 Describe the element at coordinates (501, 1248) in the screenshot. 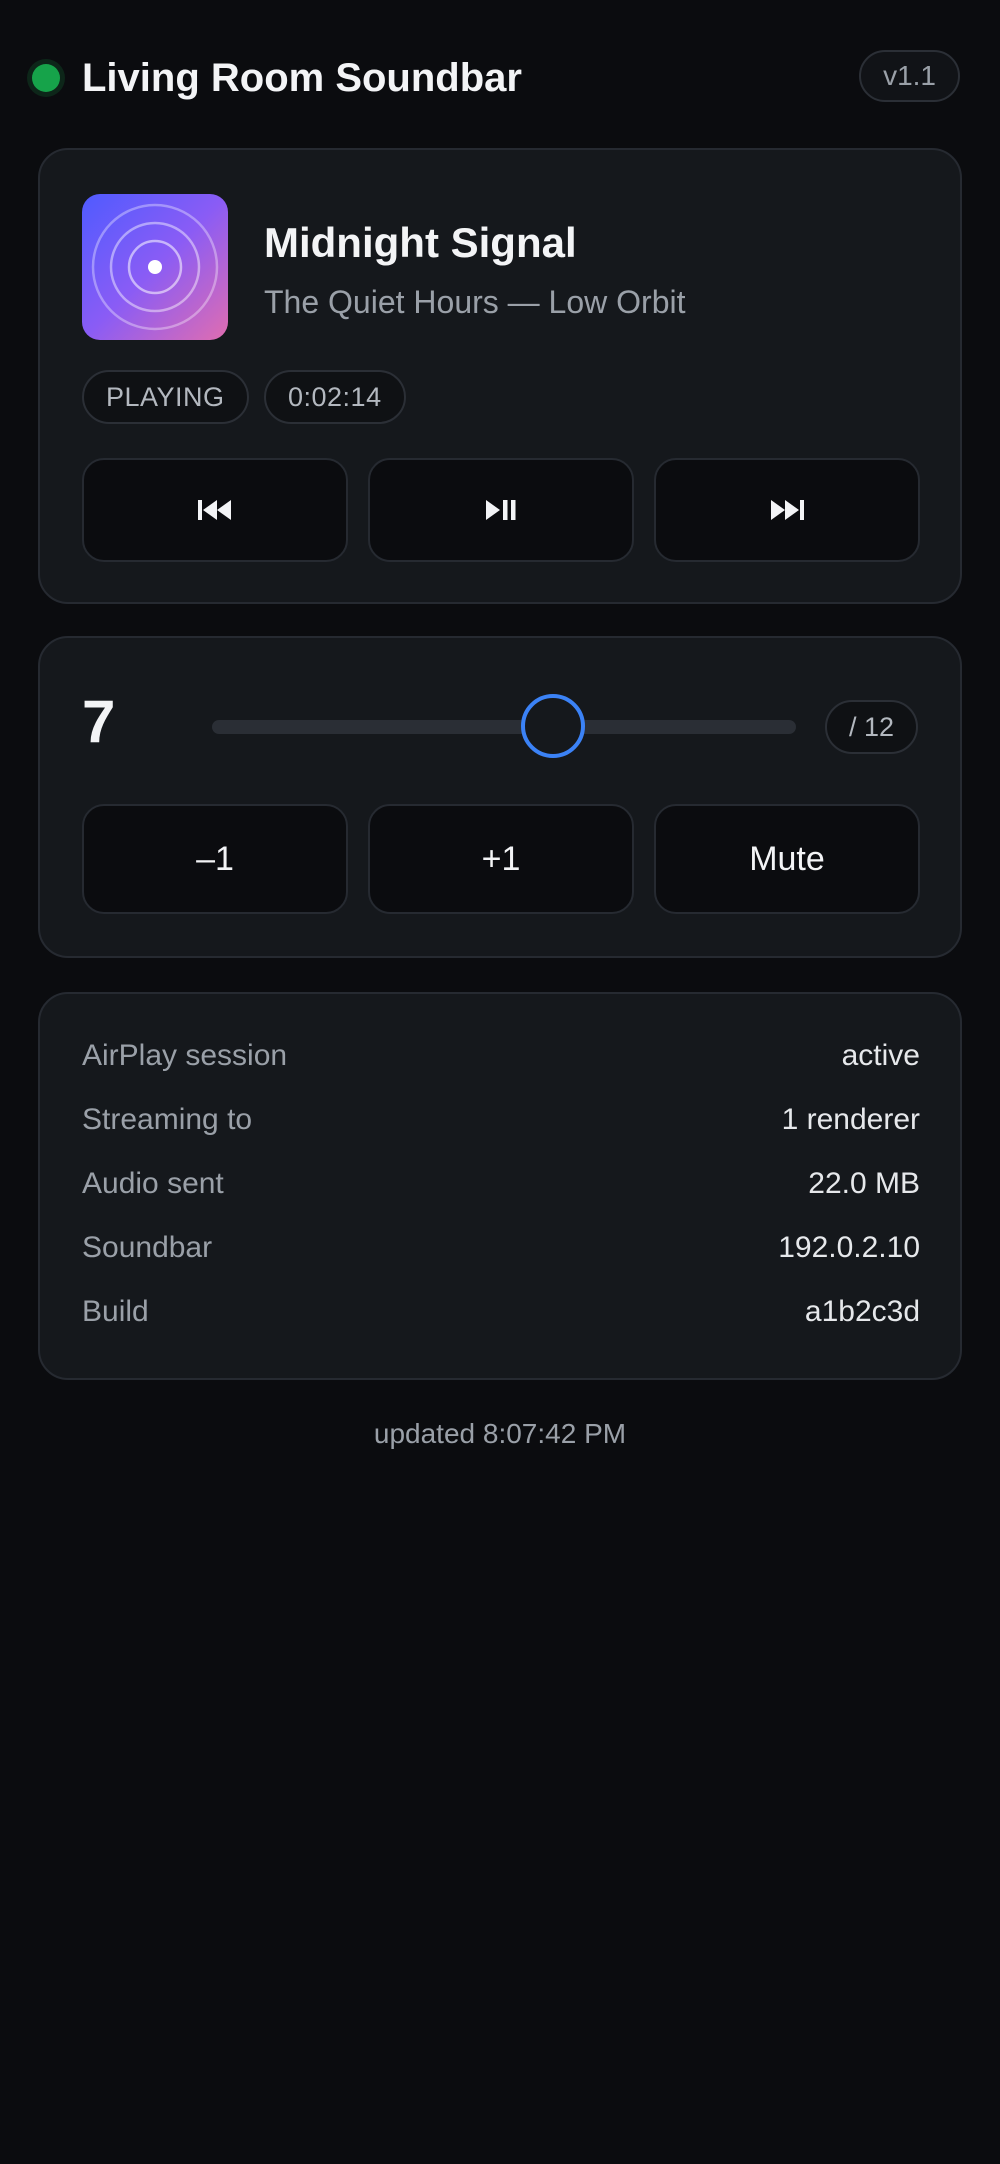

I see `info-row-soundbar-ip: Soundbar 192.0.2.10` at that location.